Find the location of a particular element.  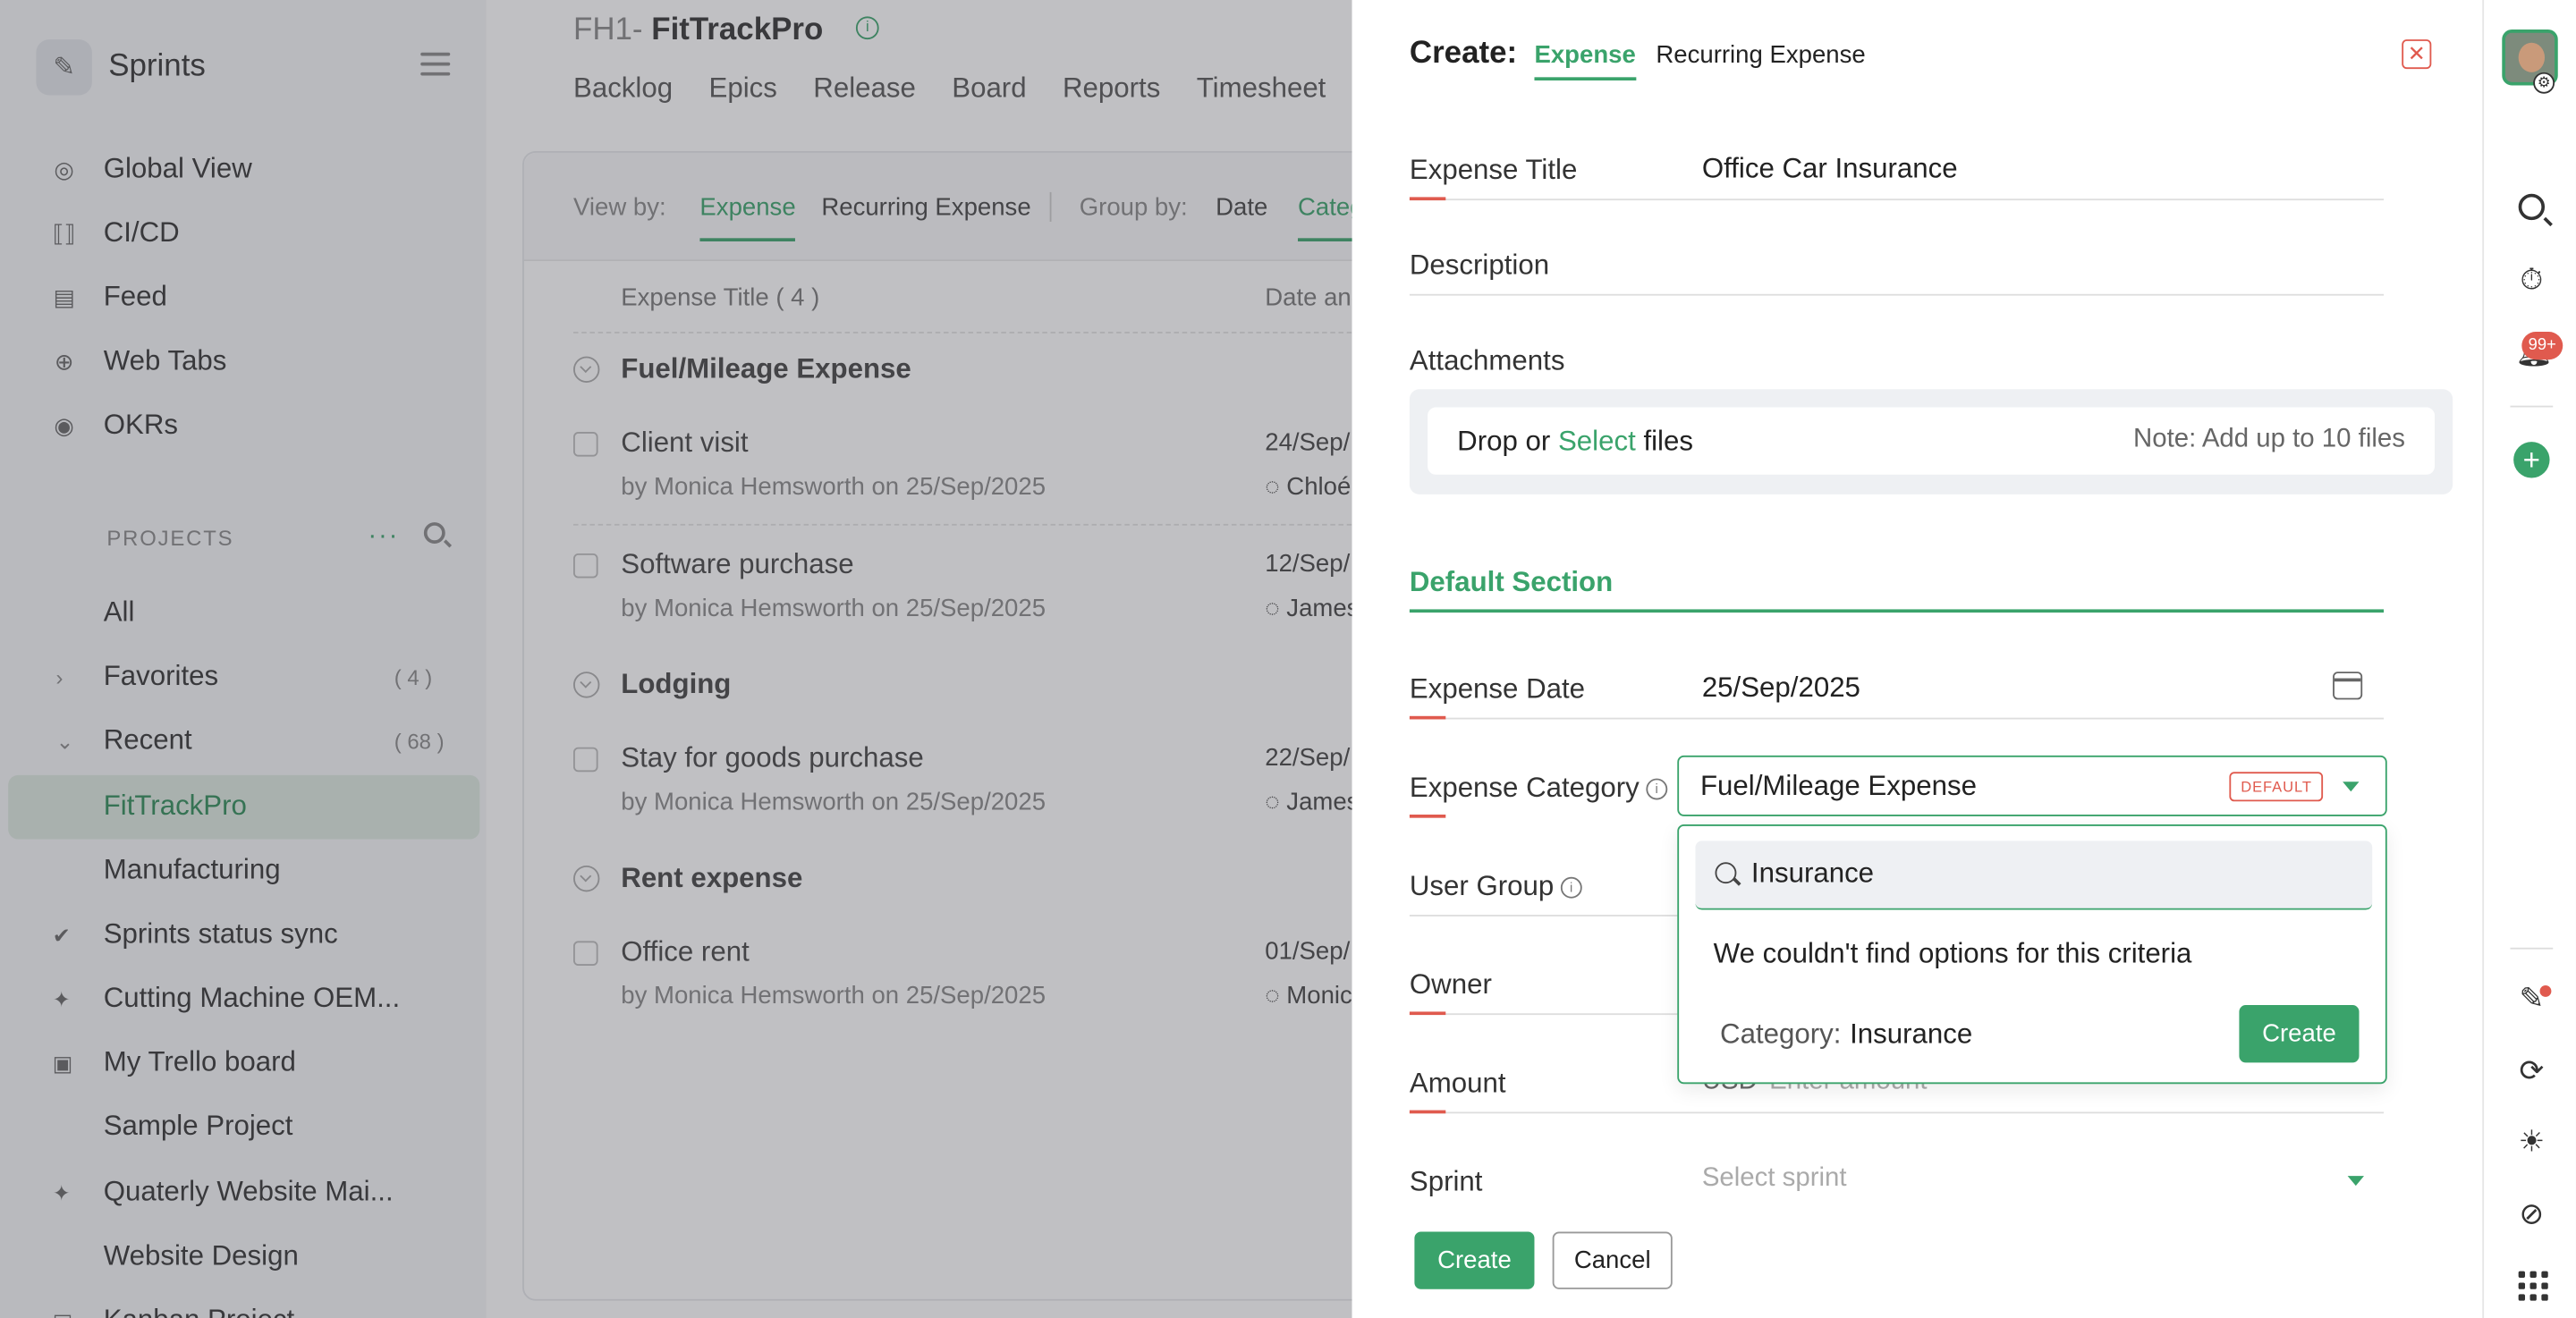

dropdown-search is located at coordinates (2034, 876).